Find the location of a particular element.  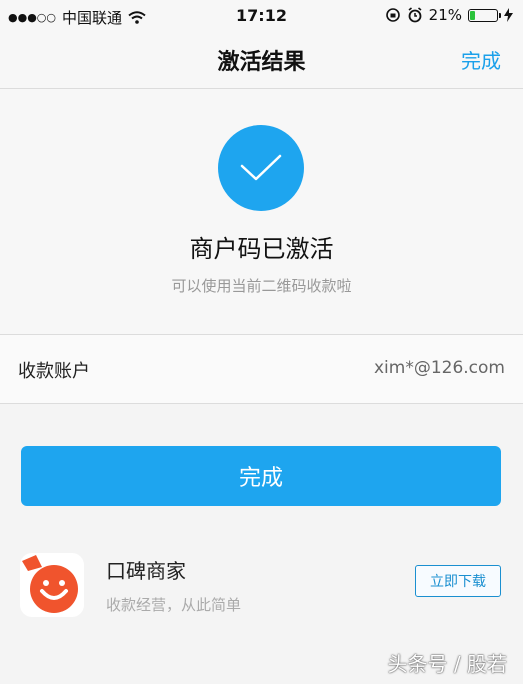

account-label: 收款账户 is located at coordinates (54, 371).